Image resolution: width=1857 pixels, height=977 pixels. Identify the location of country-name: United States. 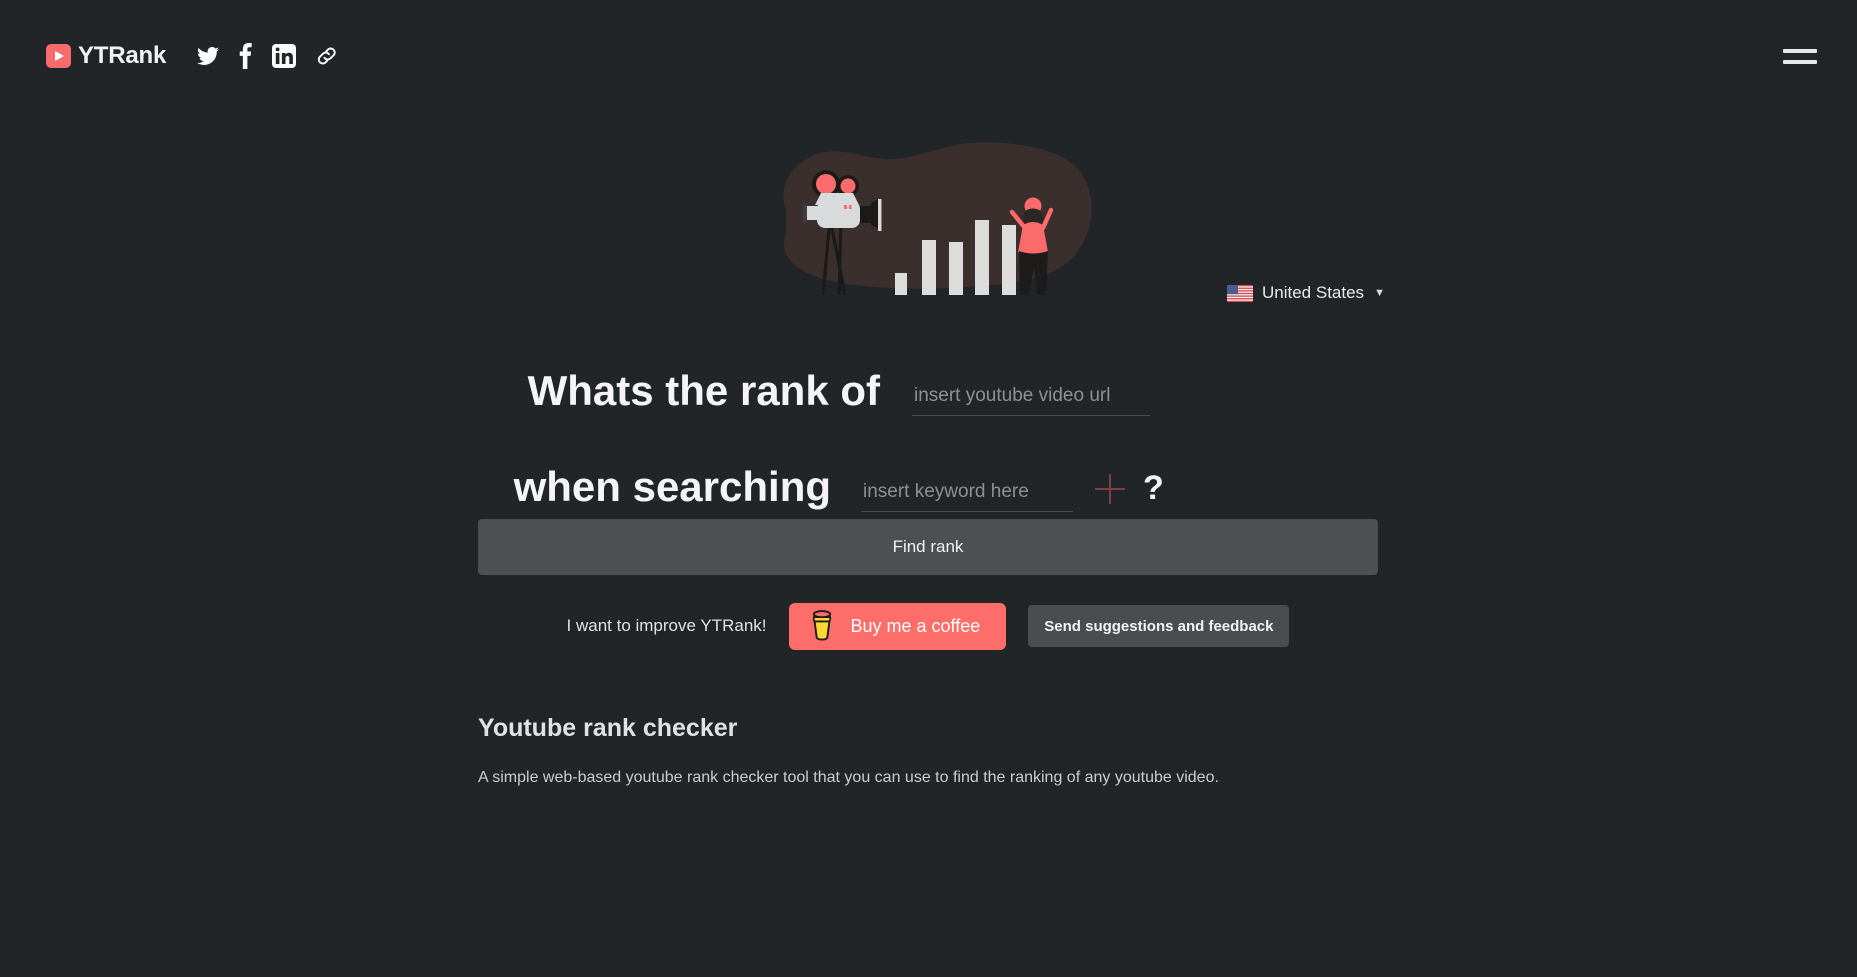
(1313, 292).